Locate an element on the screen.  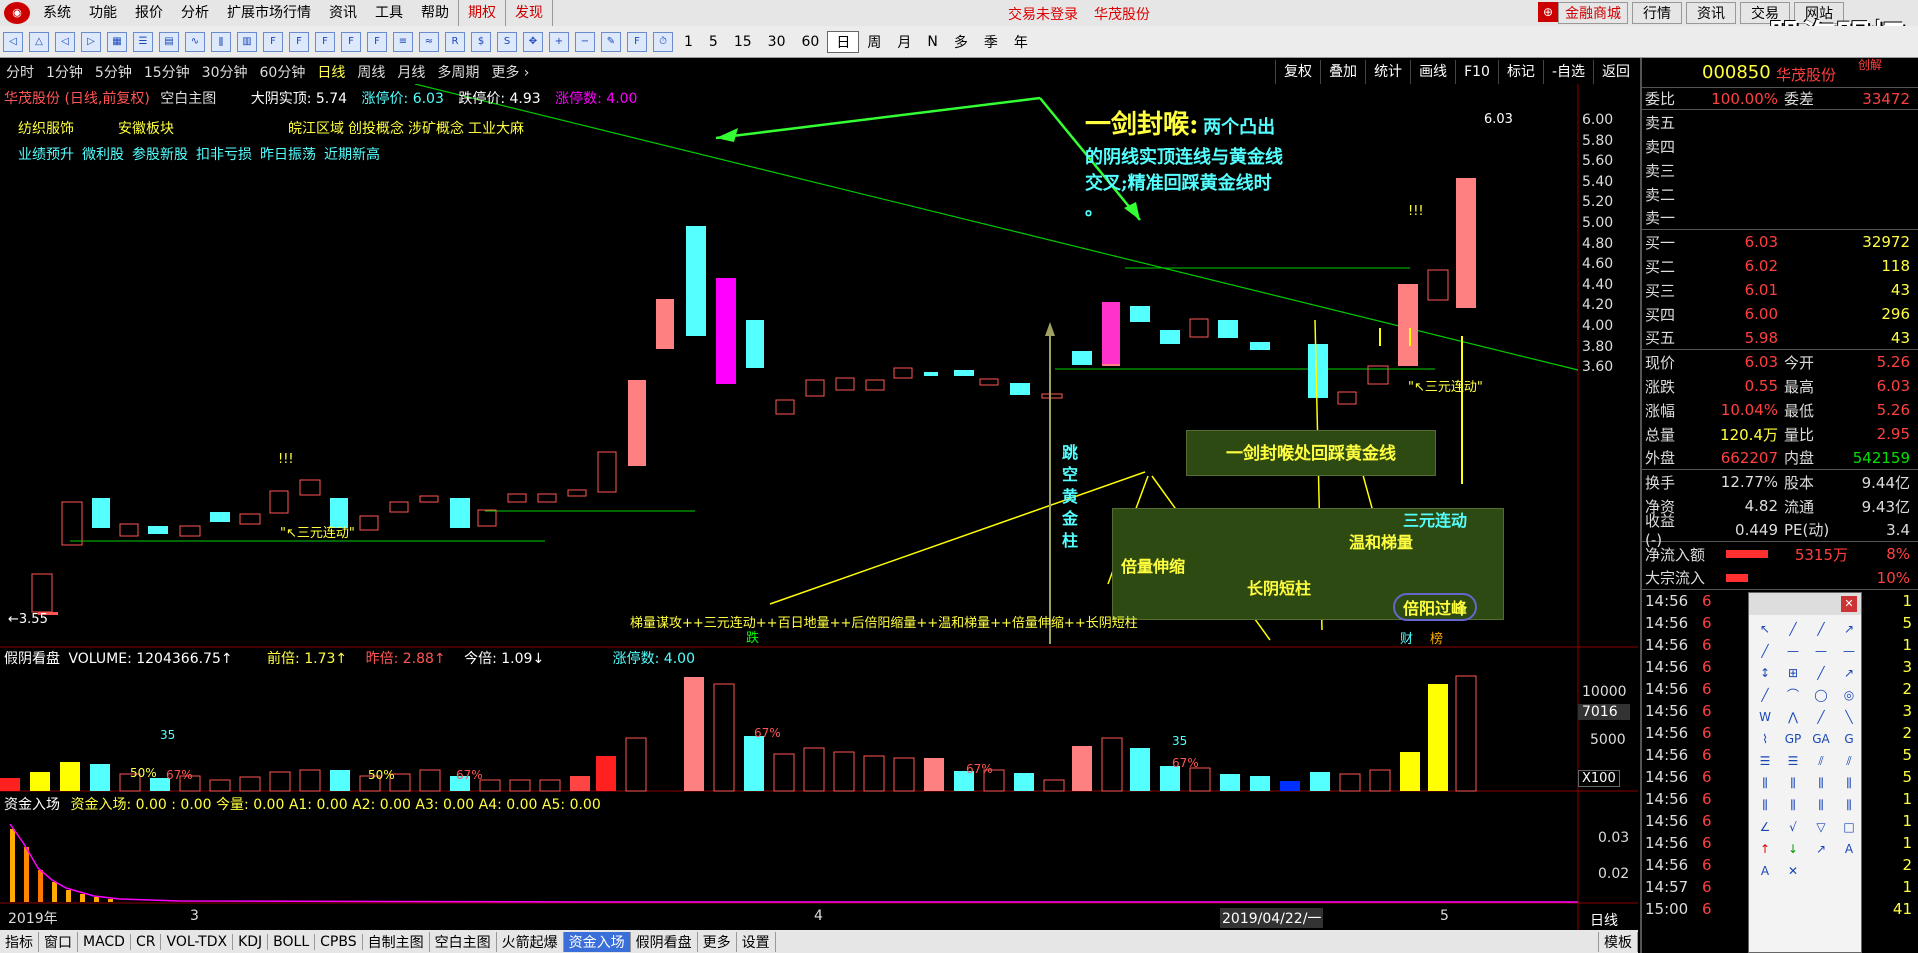
period-year: 年 is located at coordinates (1021, 42).